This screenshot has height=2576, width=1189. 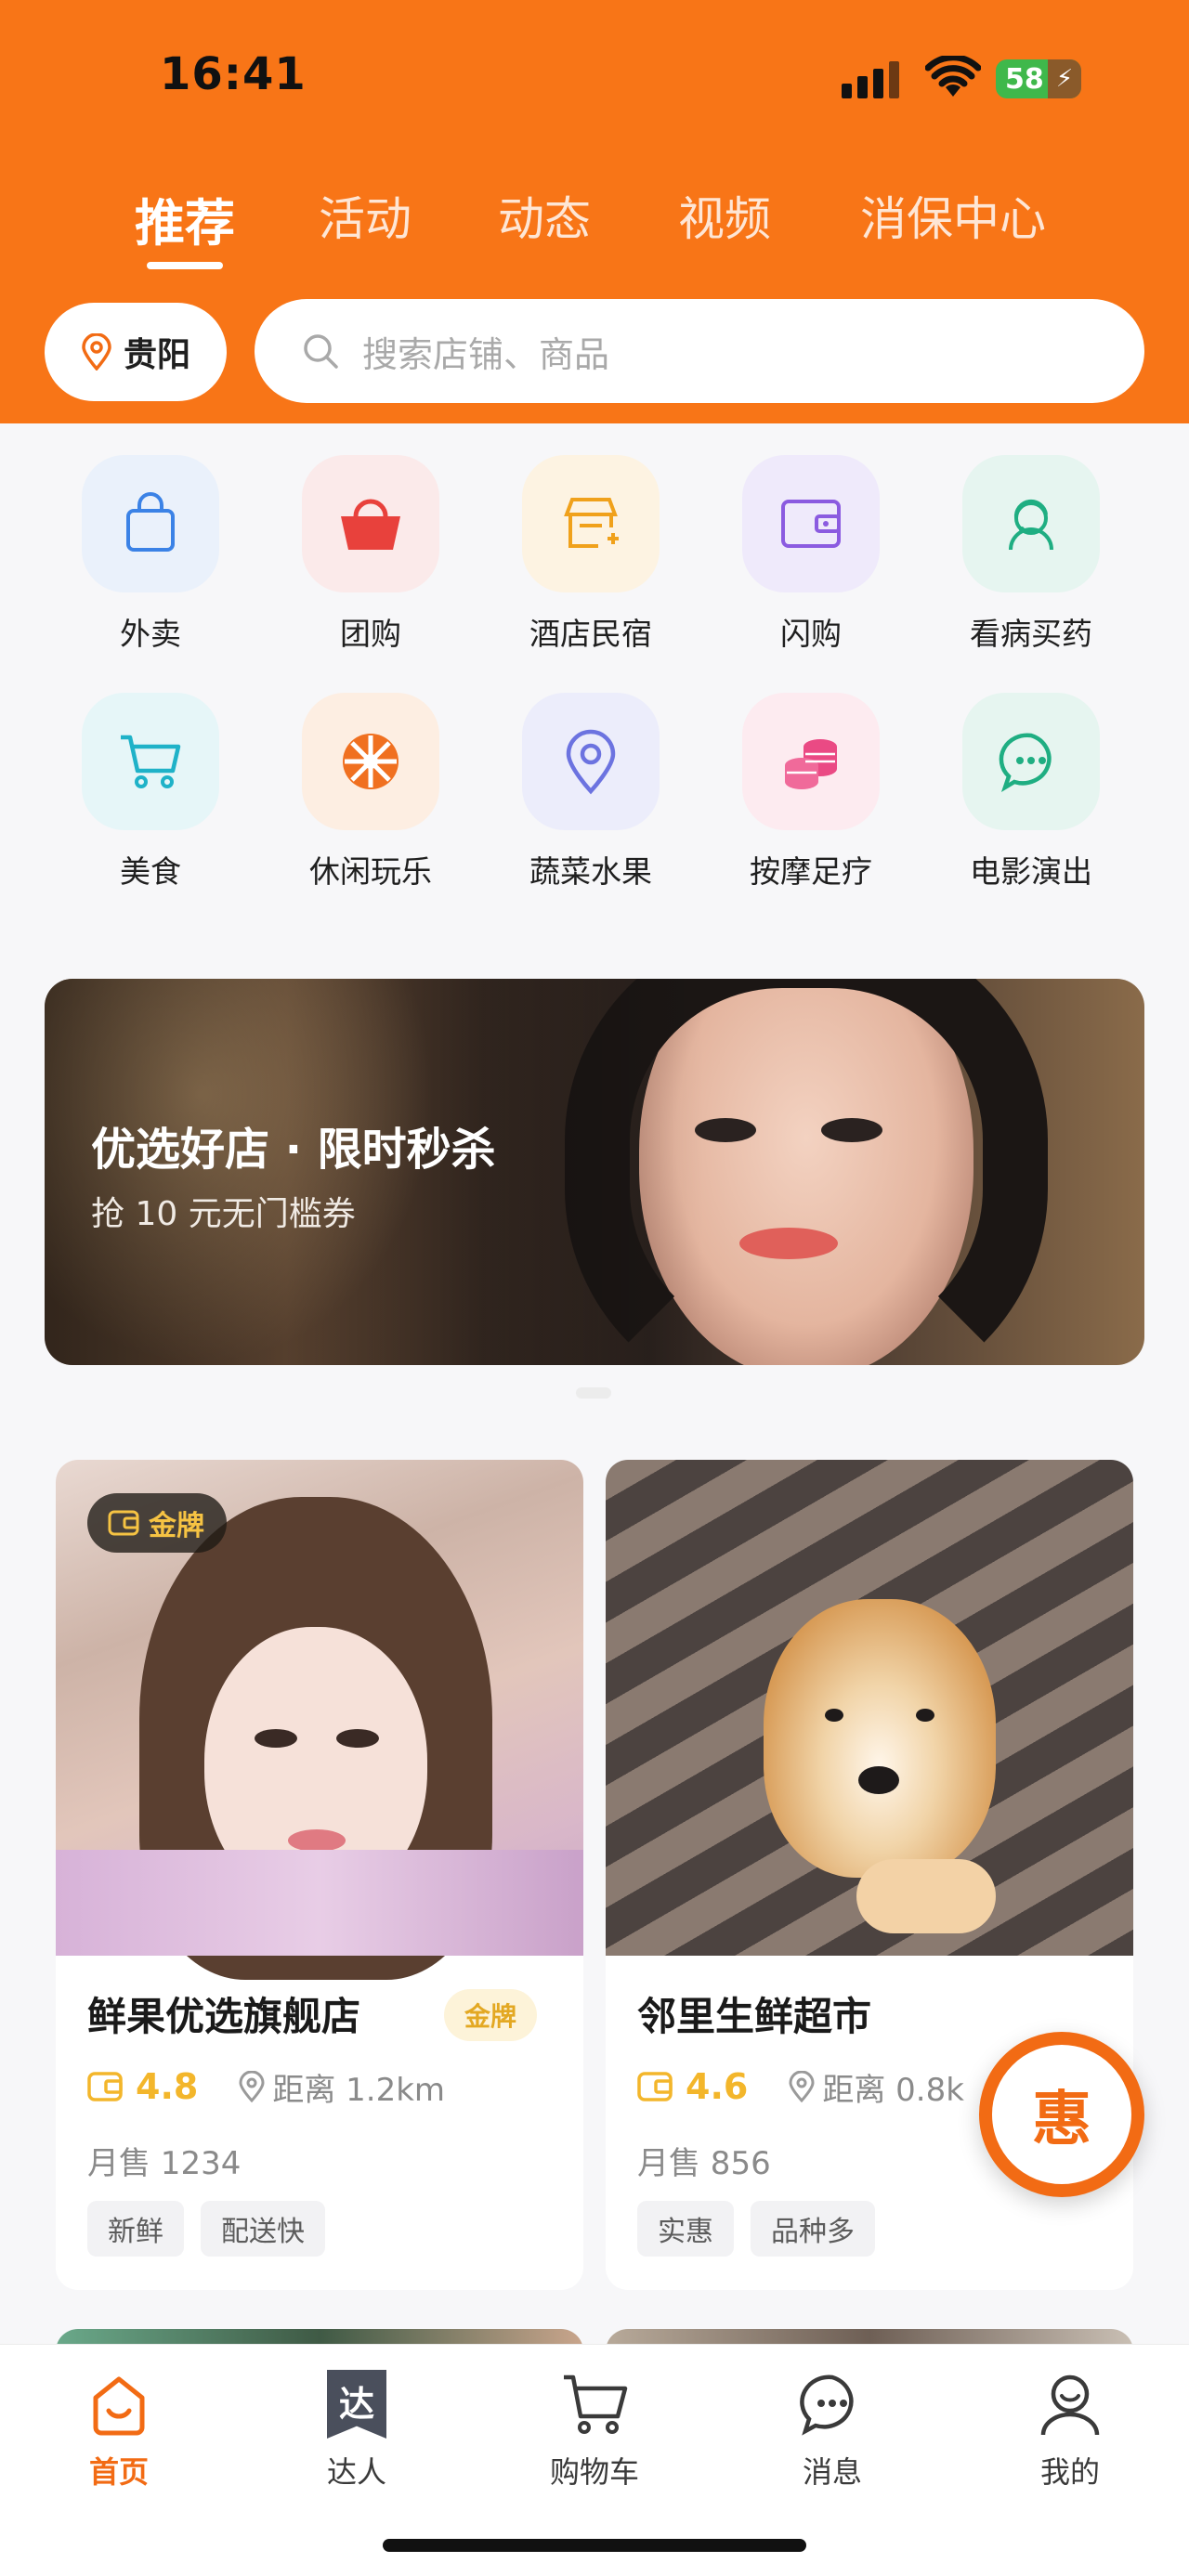 I want to click on top-tabs: 推荐 活动 动态 视频 消保中心, so click(x=594, y=228).